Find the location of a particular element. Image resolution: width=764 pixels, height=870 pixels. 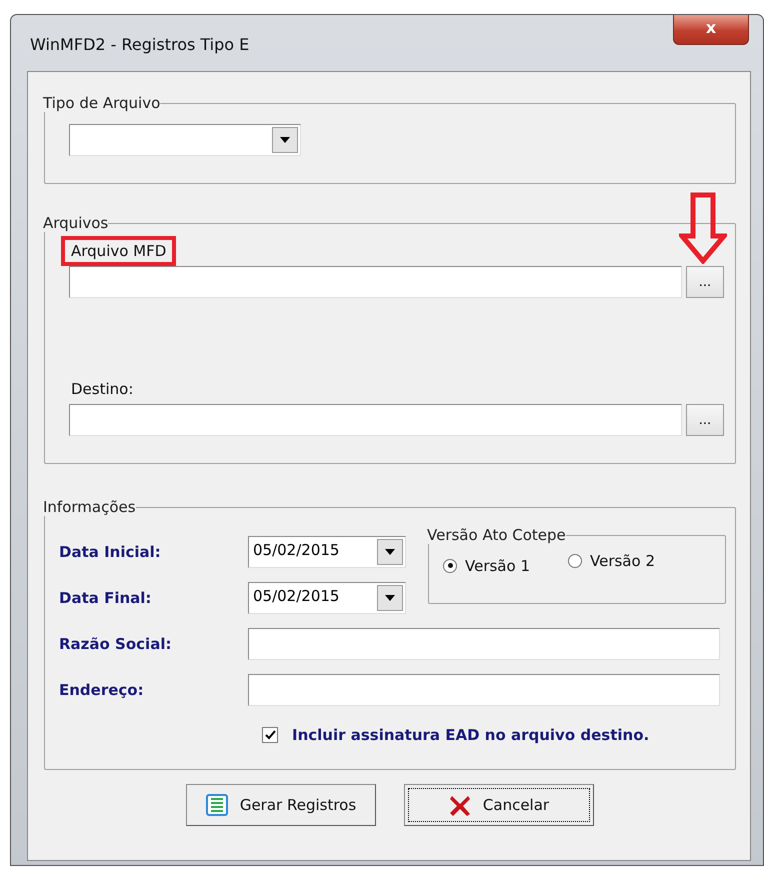

field-label: Arquivo MFD is located at coordinates (118, 251).